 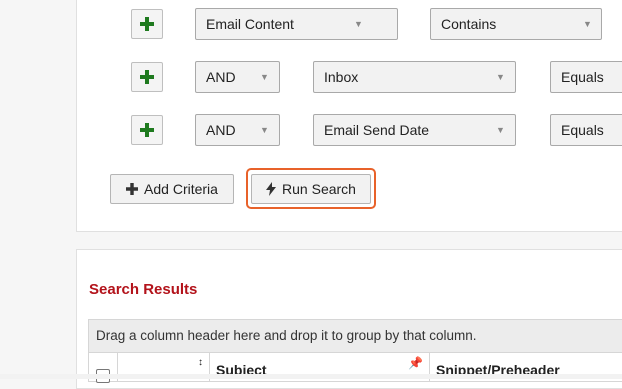 I want to click on search-results-title: Search Results, so click(x=143, y=289).